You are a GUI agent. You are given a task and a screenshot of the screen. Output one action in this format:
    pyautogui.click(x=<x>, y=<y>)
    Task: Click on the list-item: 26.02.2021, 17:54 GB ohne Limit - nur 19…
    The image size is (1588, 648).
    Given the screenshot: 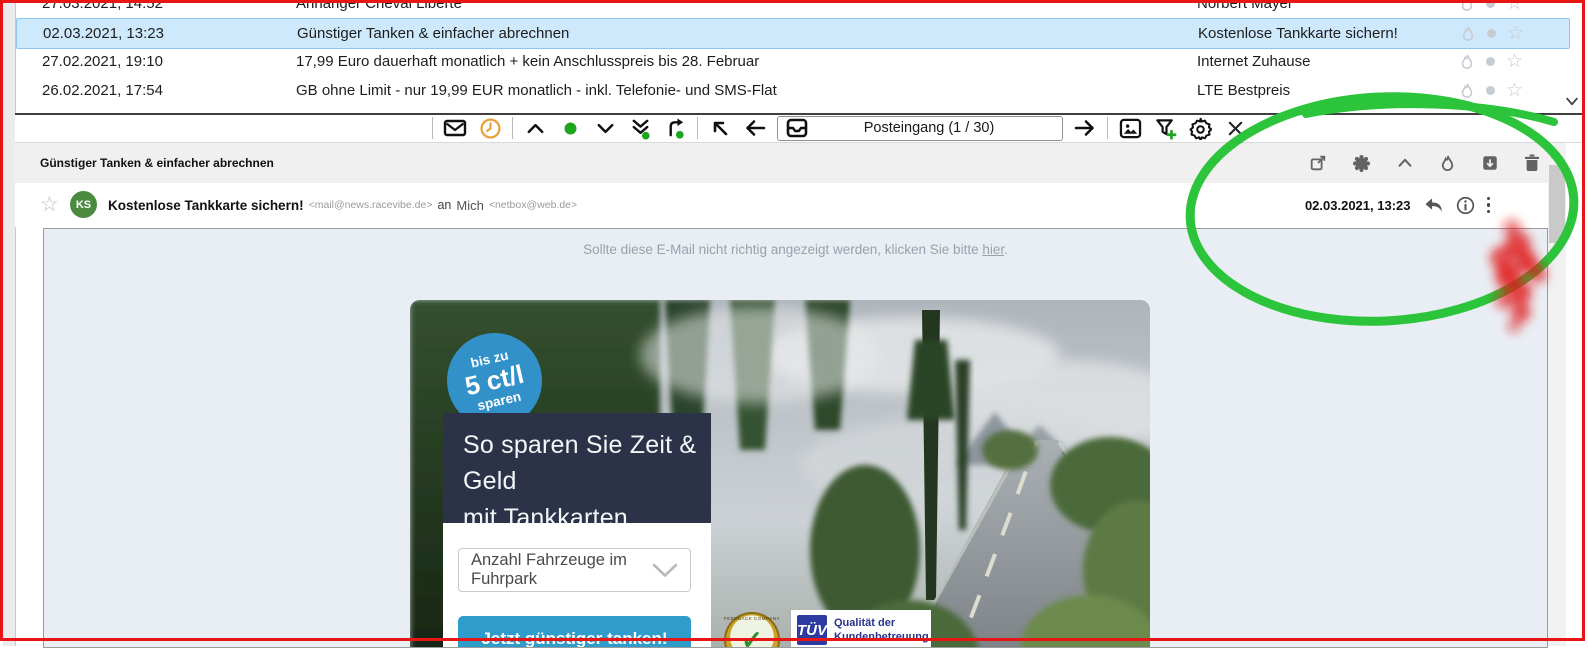 What is the action you would take?
    pyautogui.click(x=792, y=90)
    